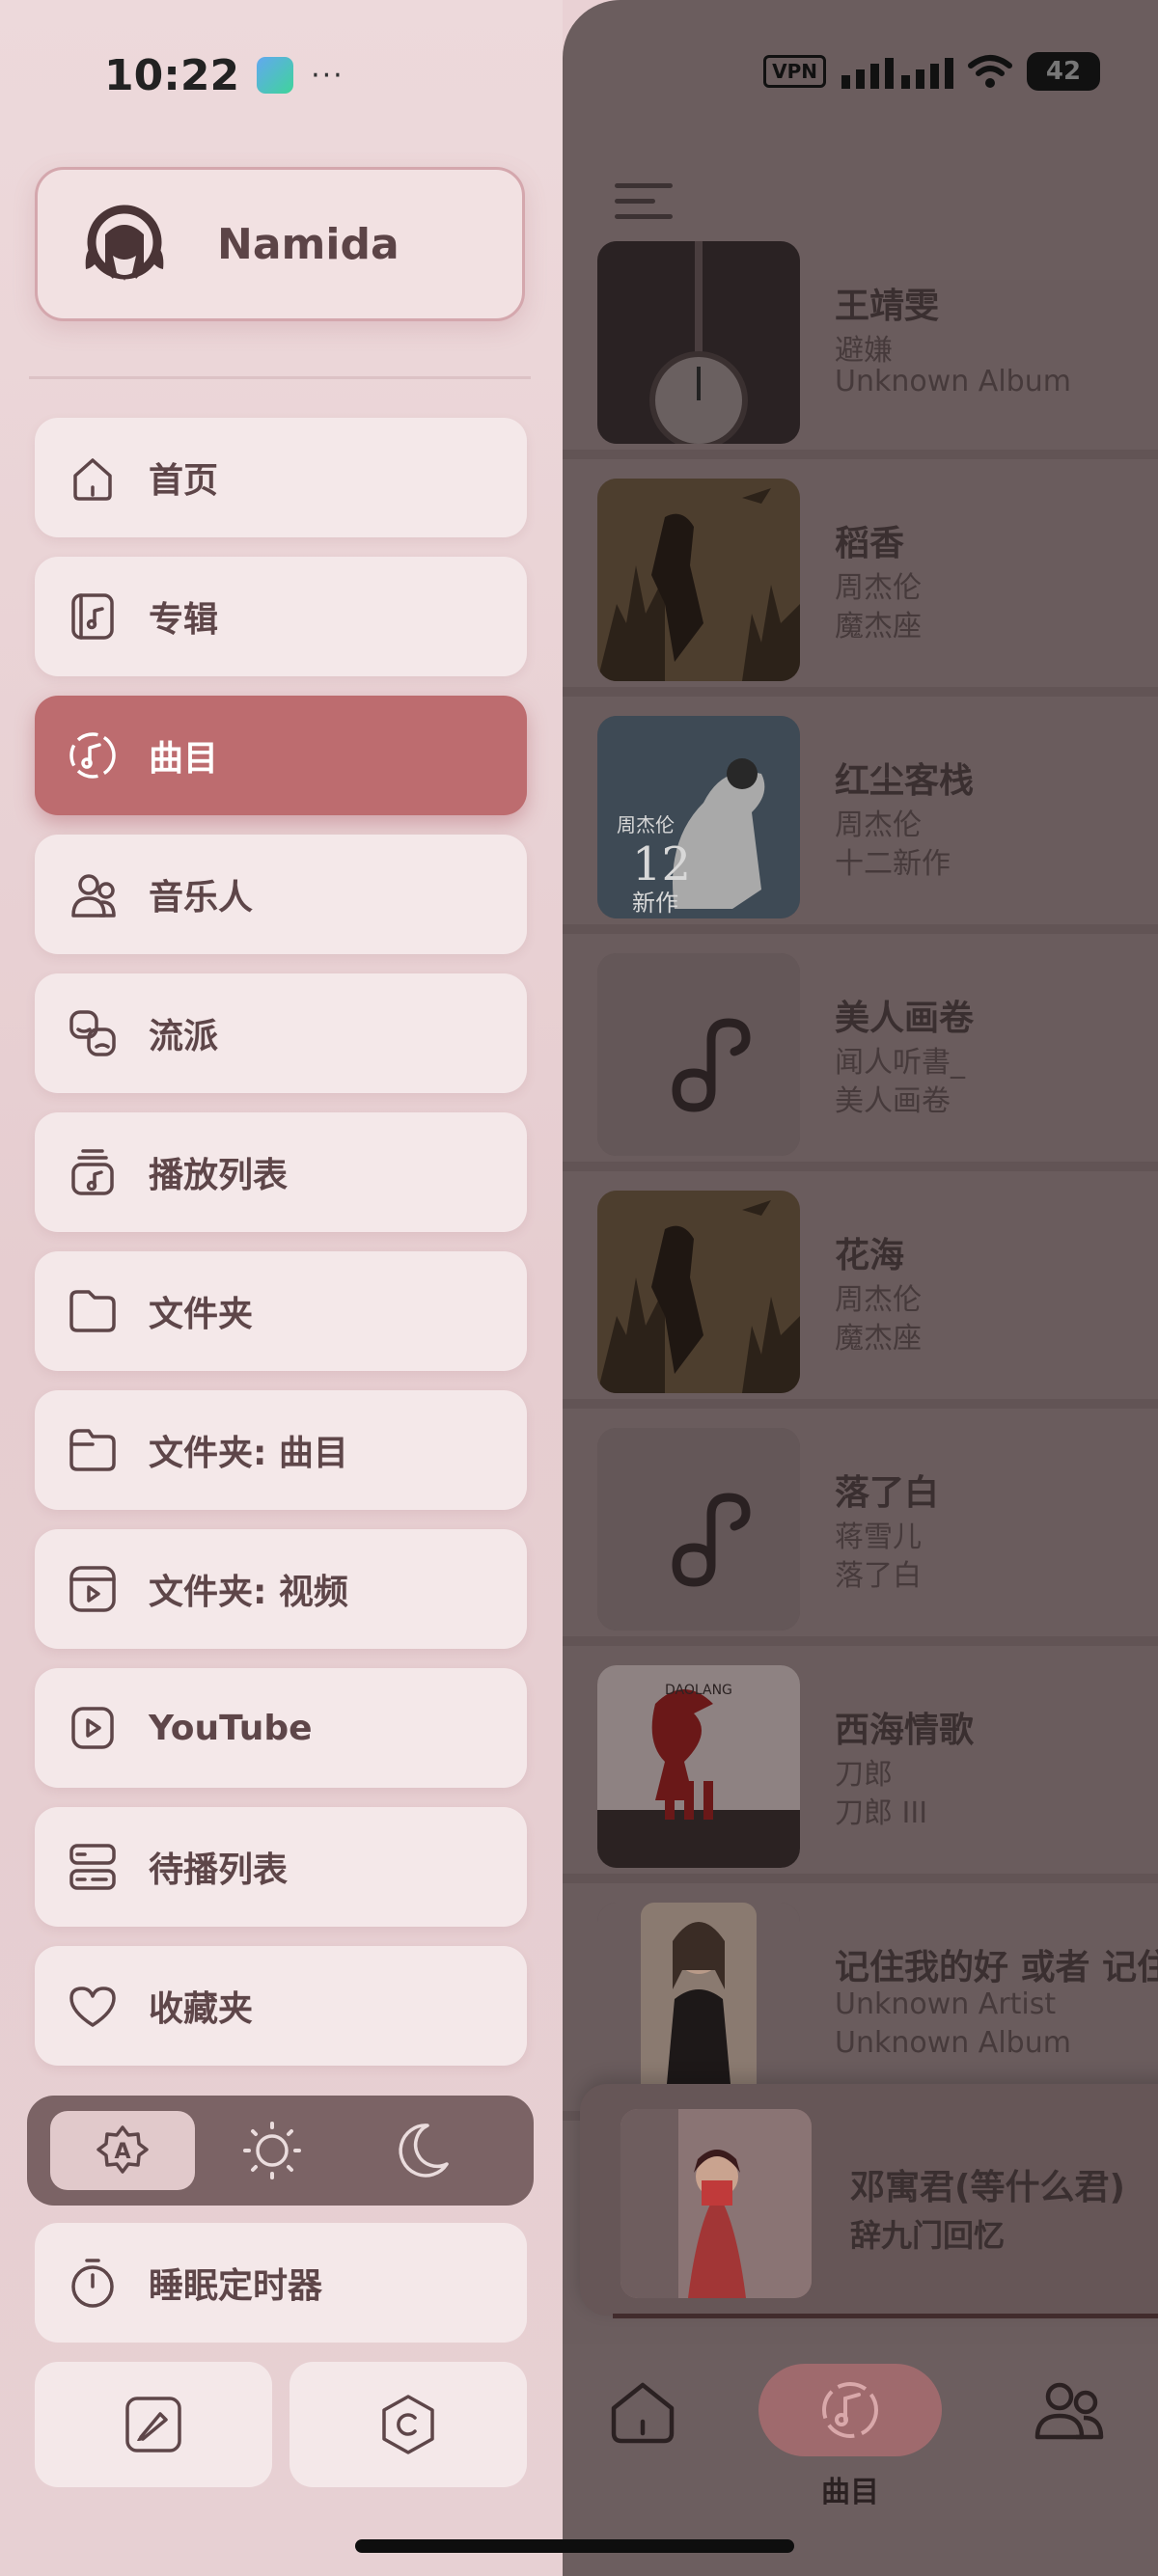 This screenshot has width=1158, height=2576. What do you see at coordinates (281, 1033) in the screenshot?
I see `drawer-item-4: 流派` at bounding box center [281, 1033].